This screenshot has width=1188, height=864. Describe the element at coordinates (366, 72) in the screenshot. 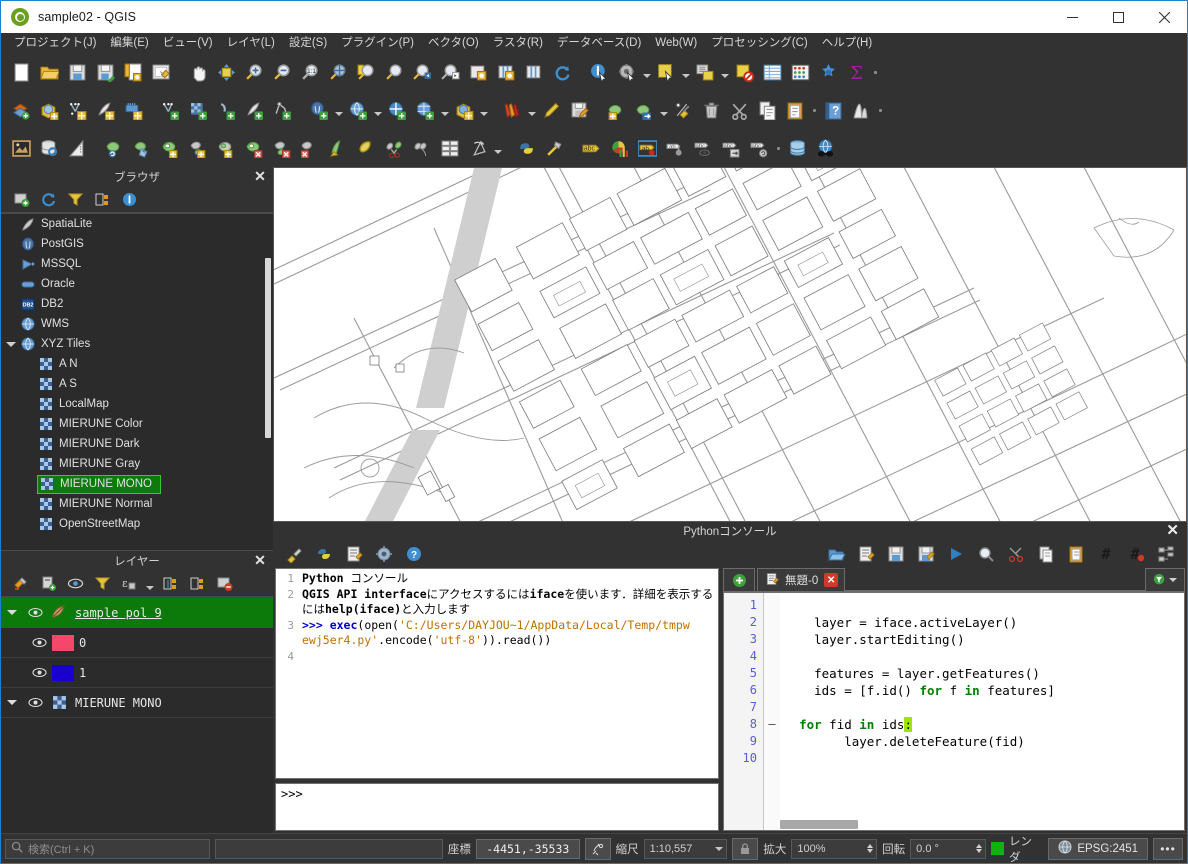

I see `zoom-to-selection-icon` at that location.